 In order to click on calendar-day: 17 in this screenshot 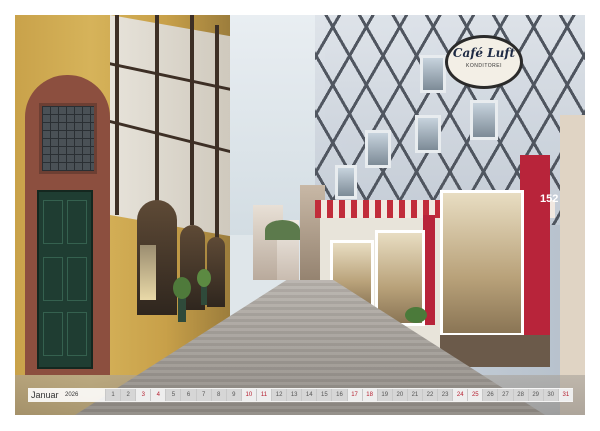, I will do `click(354, 395)`.